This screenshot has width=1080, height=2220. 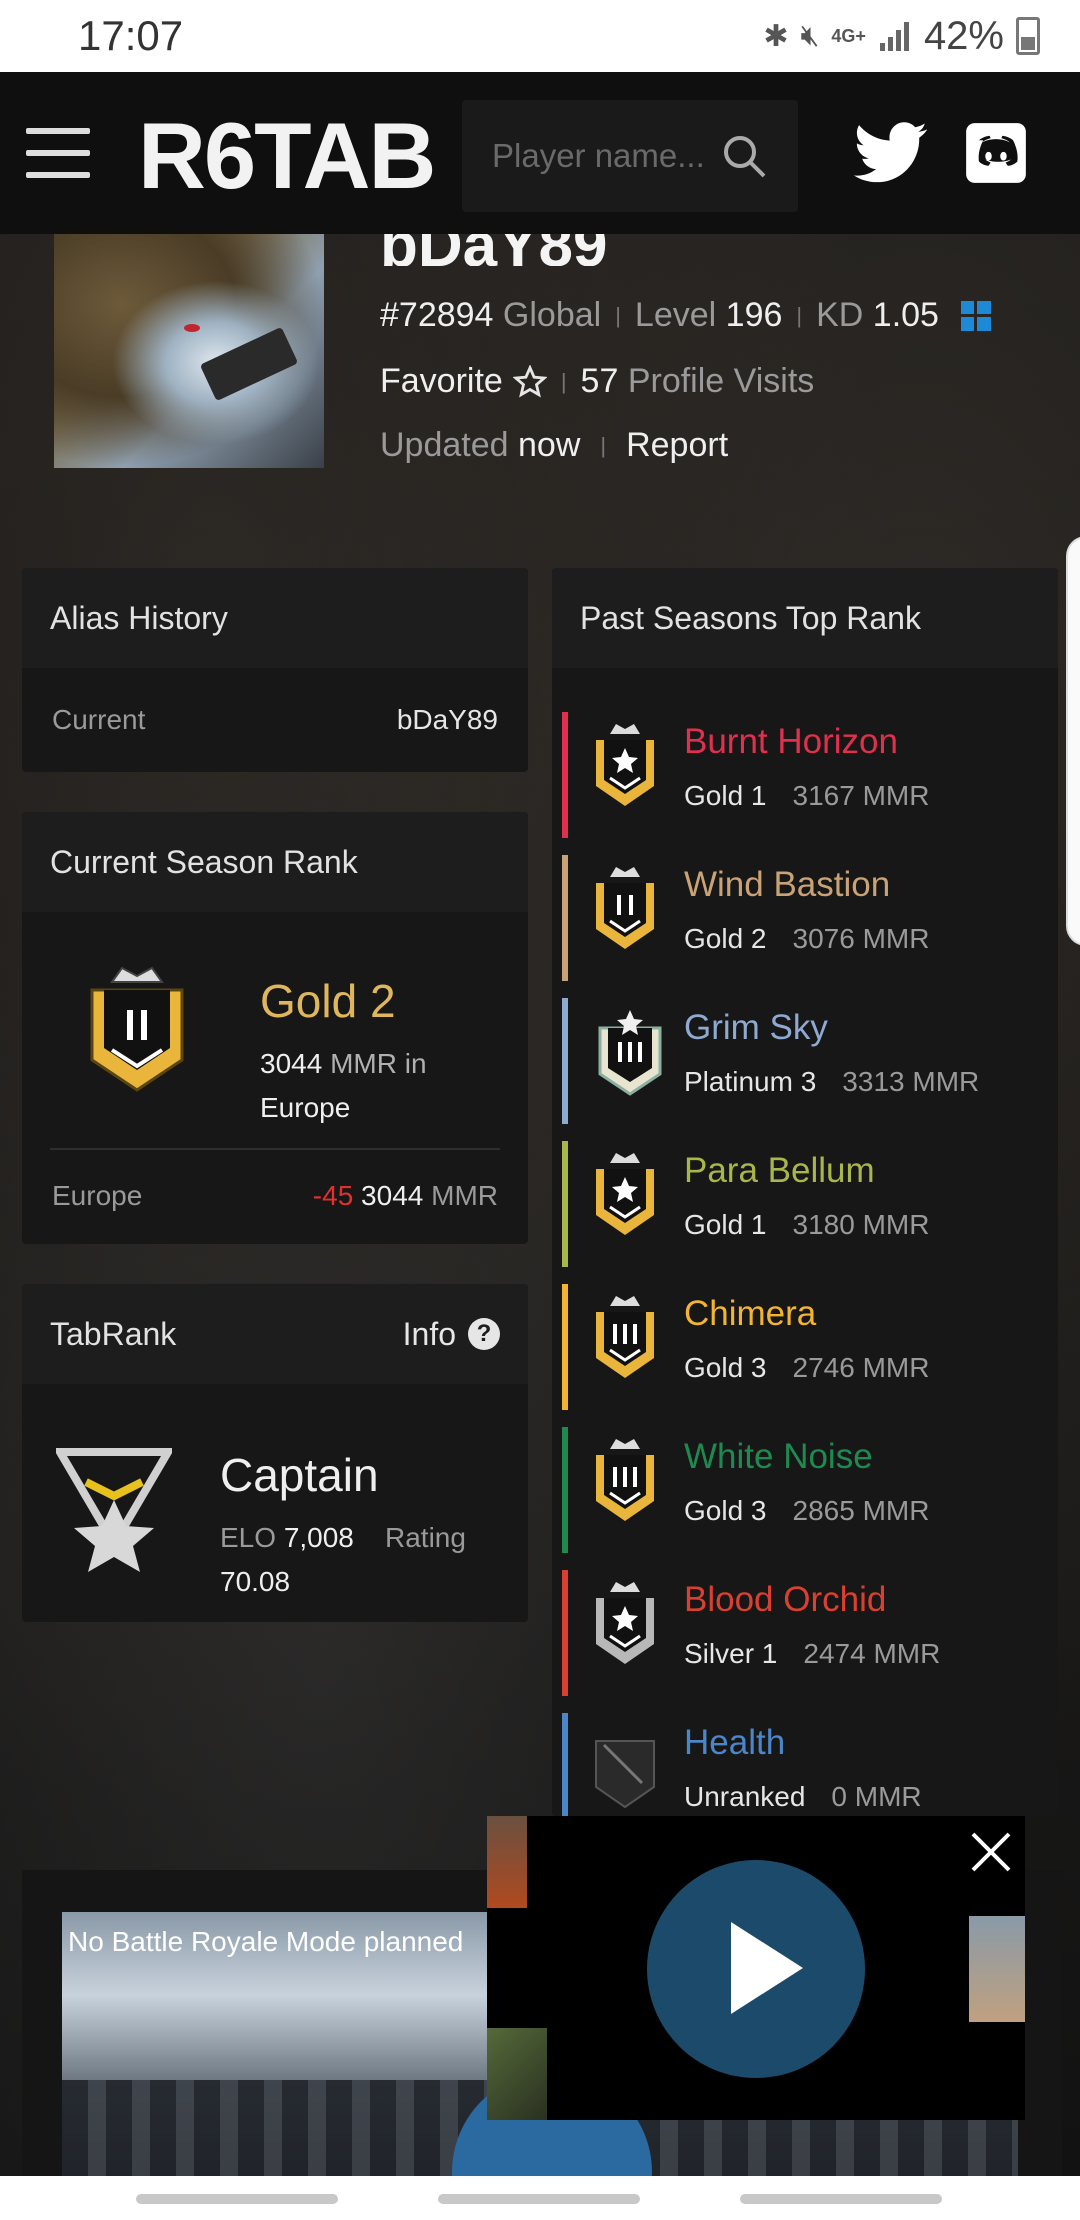 I want to click on search-box, so click(x=630, y=156).